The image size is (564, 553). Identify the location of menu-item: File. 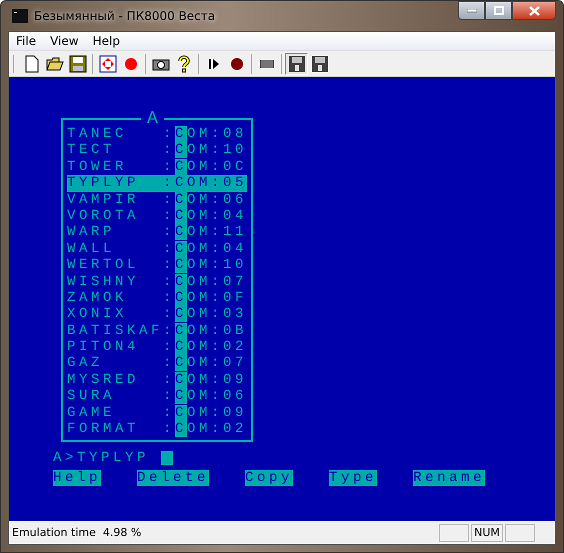
(26, 41).